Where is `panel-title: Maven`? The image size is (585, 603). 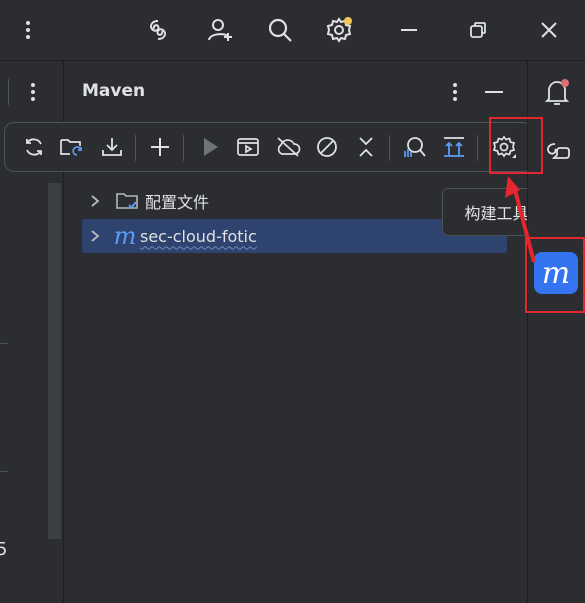 panel-title: Maven is located at coordinates (114, 91).